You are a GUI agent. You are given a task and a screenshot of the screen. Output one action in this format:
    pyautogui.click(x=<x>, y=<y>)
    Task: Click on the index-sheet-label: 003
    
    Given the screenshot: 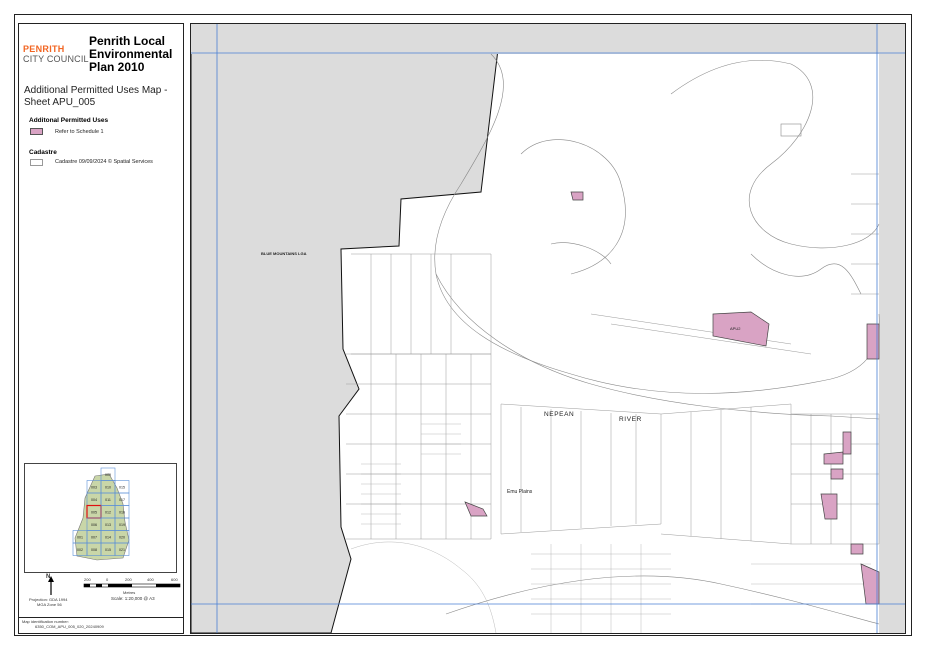 What is the action you would take?
    pyautogui.click(x=94, y=487)
    